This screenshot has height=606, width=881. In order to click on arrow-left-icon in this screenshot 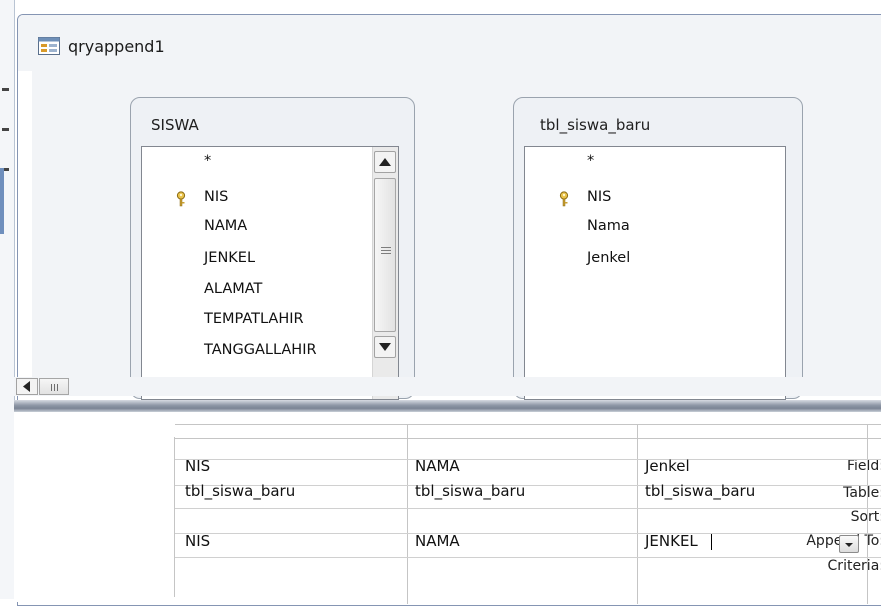, I will do `click(26, 386)`.